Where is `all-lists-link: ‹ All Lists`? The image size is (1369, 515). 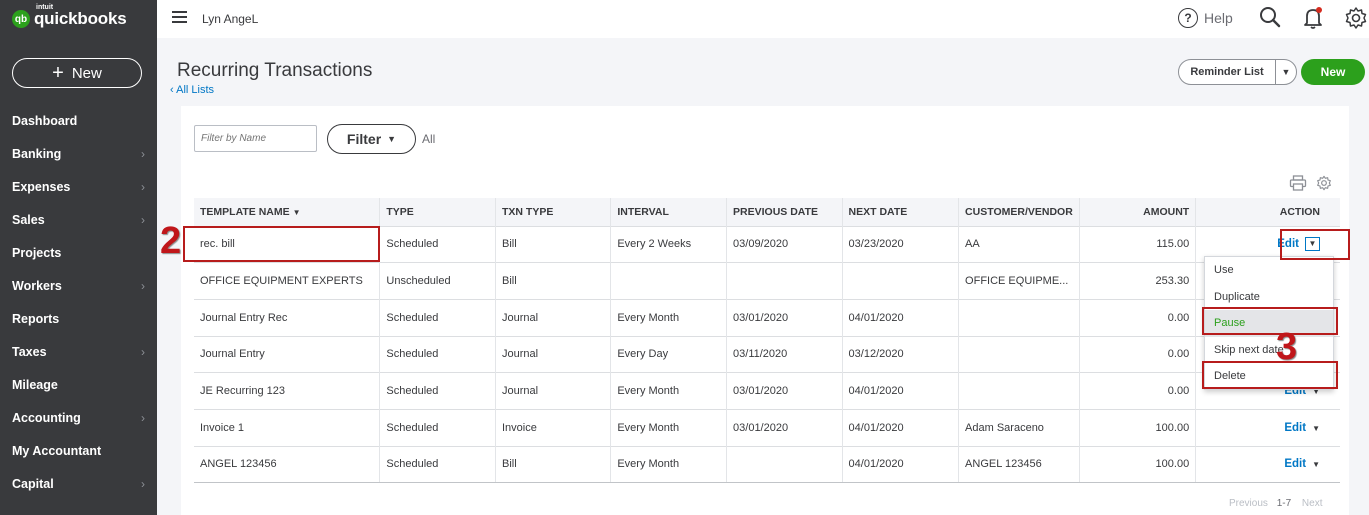 all-lists-link: ‹ All Lists is located at coordinates (192, 90).